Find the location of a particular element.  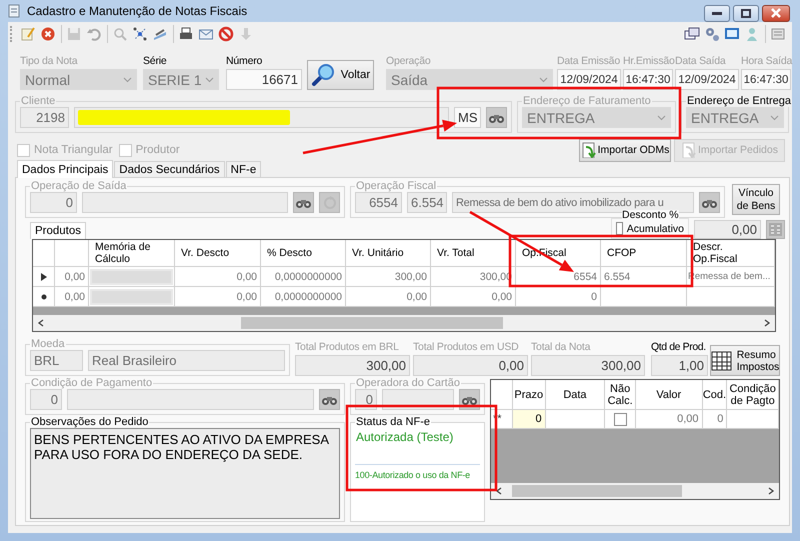

tab: Dados Secundários is located at coordinates (169, 169).